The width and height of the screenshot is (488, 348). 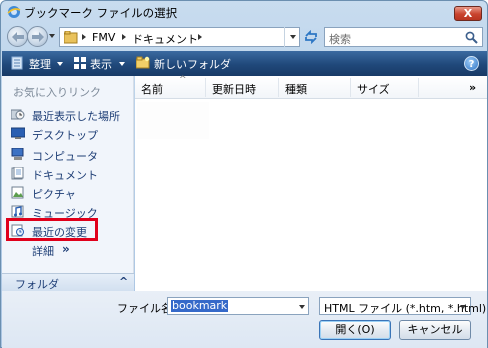 I want to click on new-folder-icon, so click(x=143, y=62).